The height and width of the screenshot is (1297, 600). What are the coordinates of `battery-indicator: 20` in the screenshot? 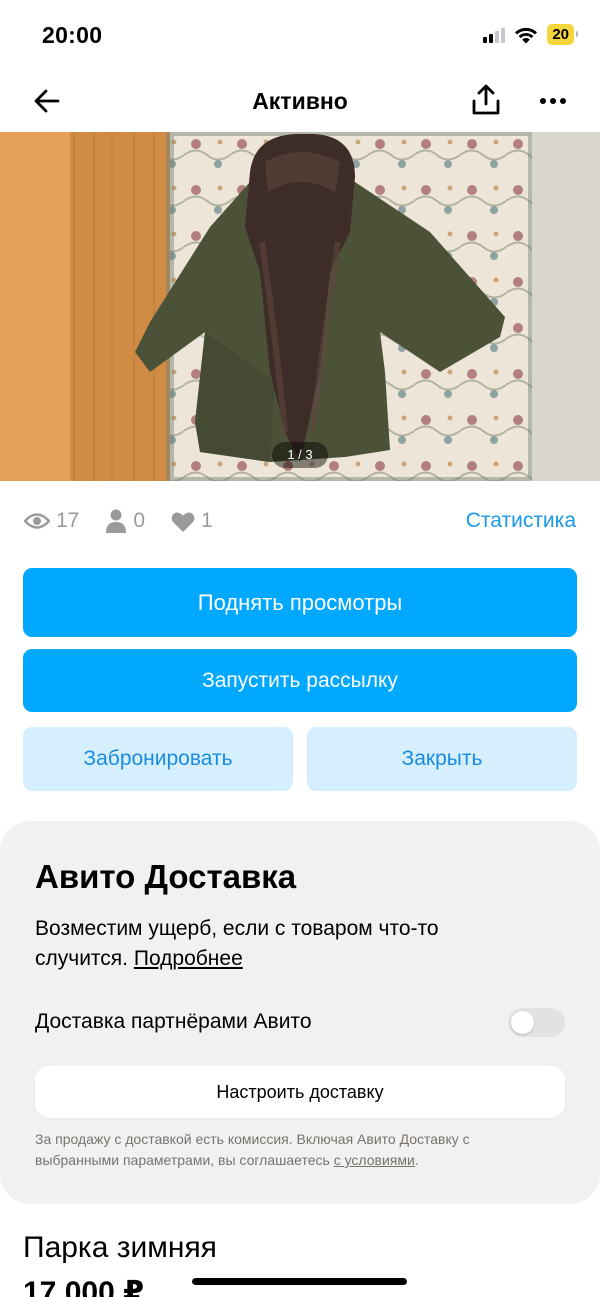 It's located at (562, 34).